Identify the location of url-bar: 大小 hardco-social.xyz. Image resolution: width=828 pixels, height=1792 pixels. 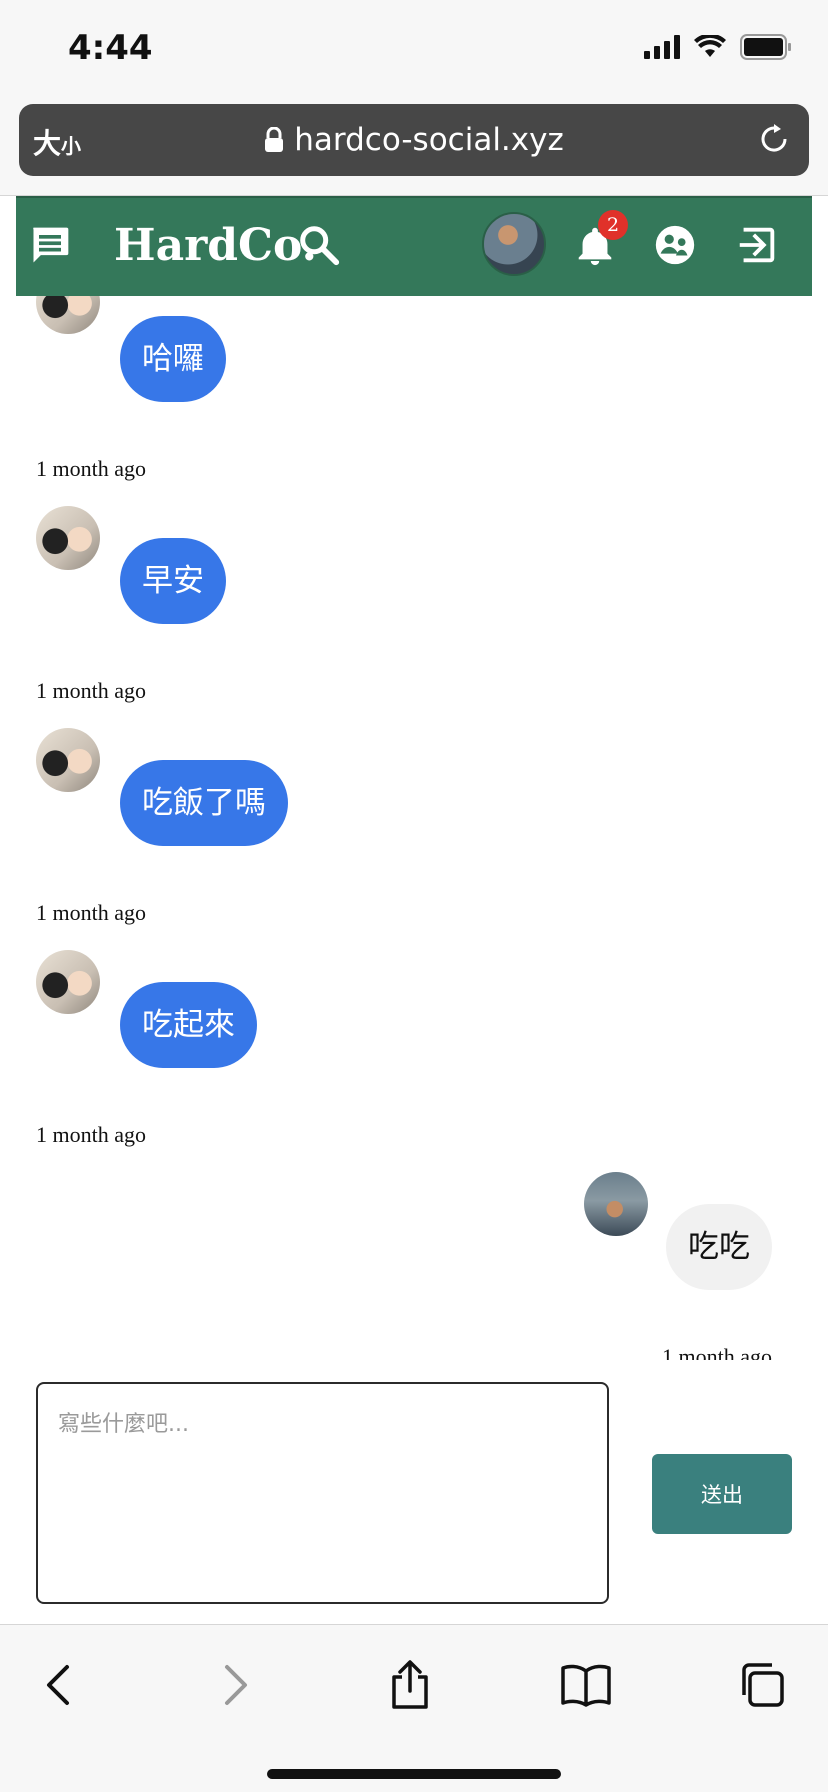
(414, 140).